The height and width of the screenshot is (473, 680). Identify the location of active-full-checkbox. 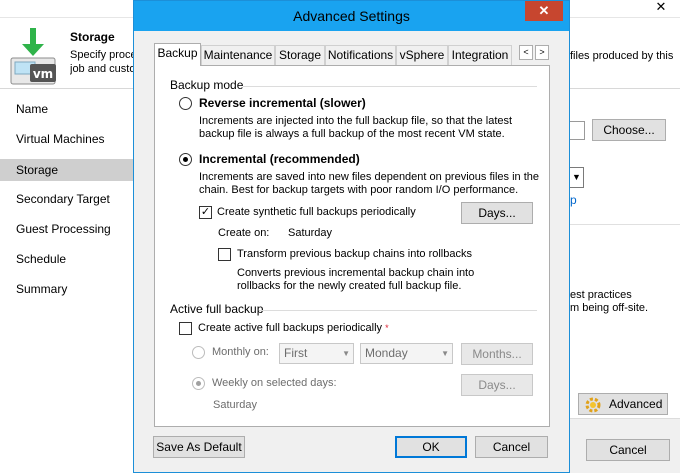
(185, 328).